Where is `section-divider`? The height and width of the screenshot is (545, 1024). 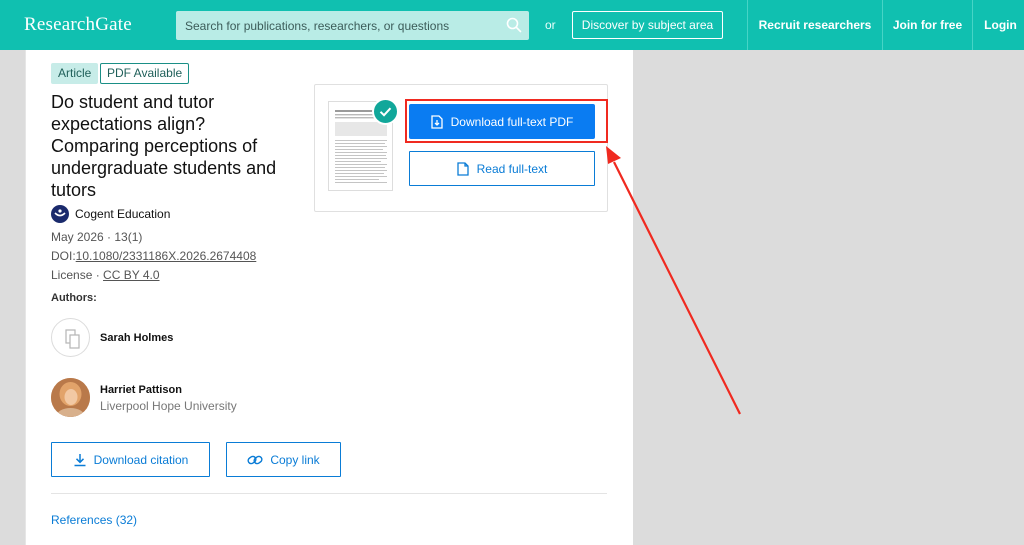
section-divider is located at coordinates (329, 493).